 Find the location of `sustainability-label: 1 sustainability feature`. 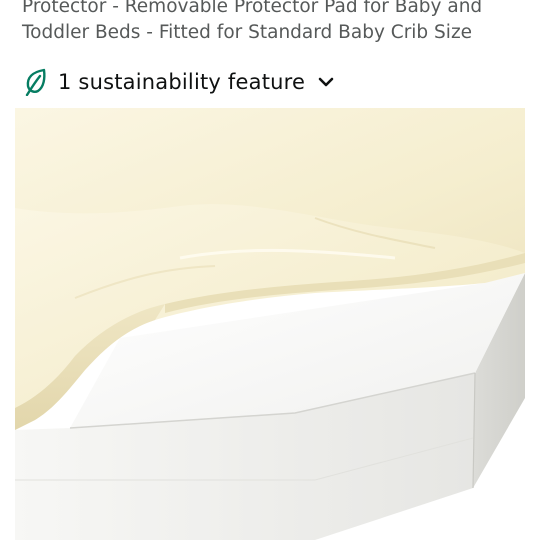

sustainability-label: 1 sustainability feature is located at coordinates (182, 82).